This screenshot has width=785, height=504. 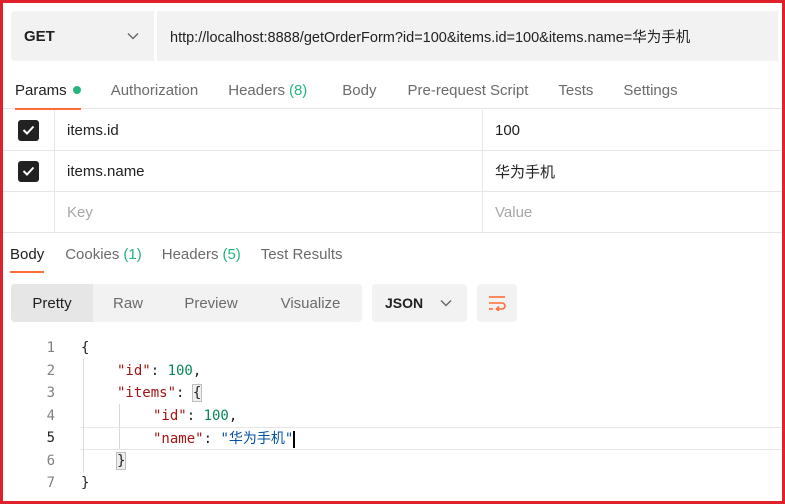 I want to click on code-text: "name": "华为手机", so click(x=224, y=439).